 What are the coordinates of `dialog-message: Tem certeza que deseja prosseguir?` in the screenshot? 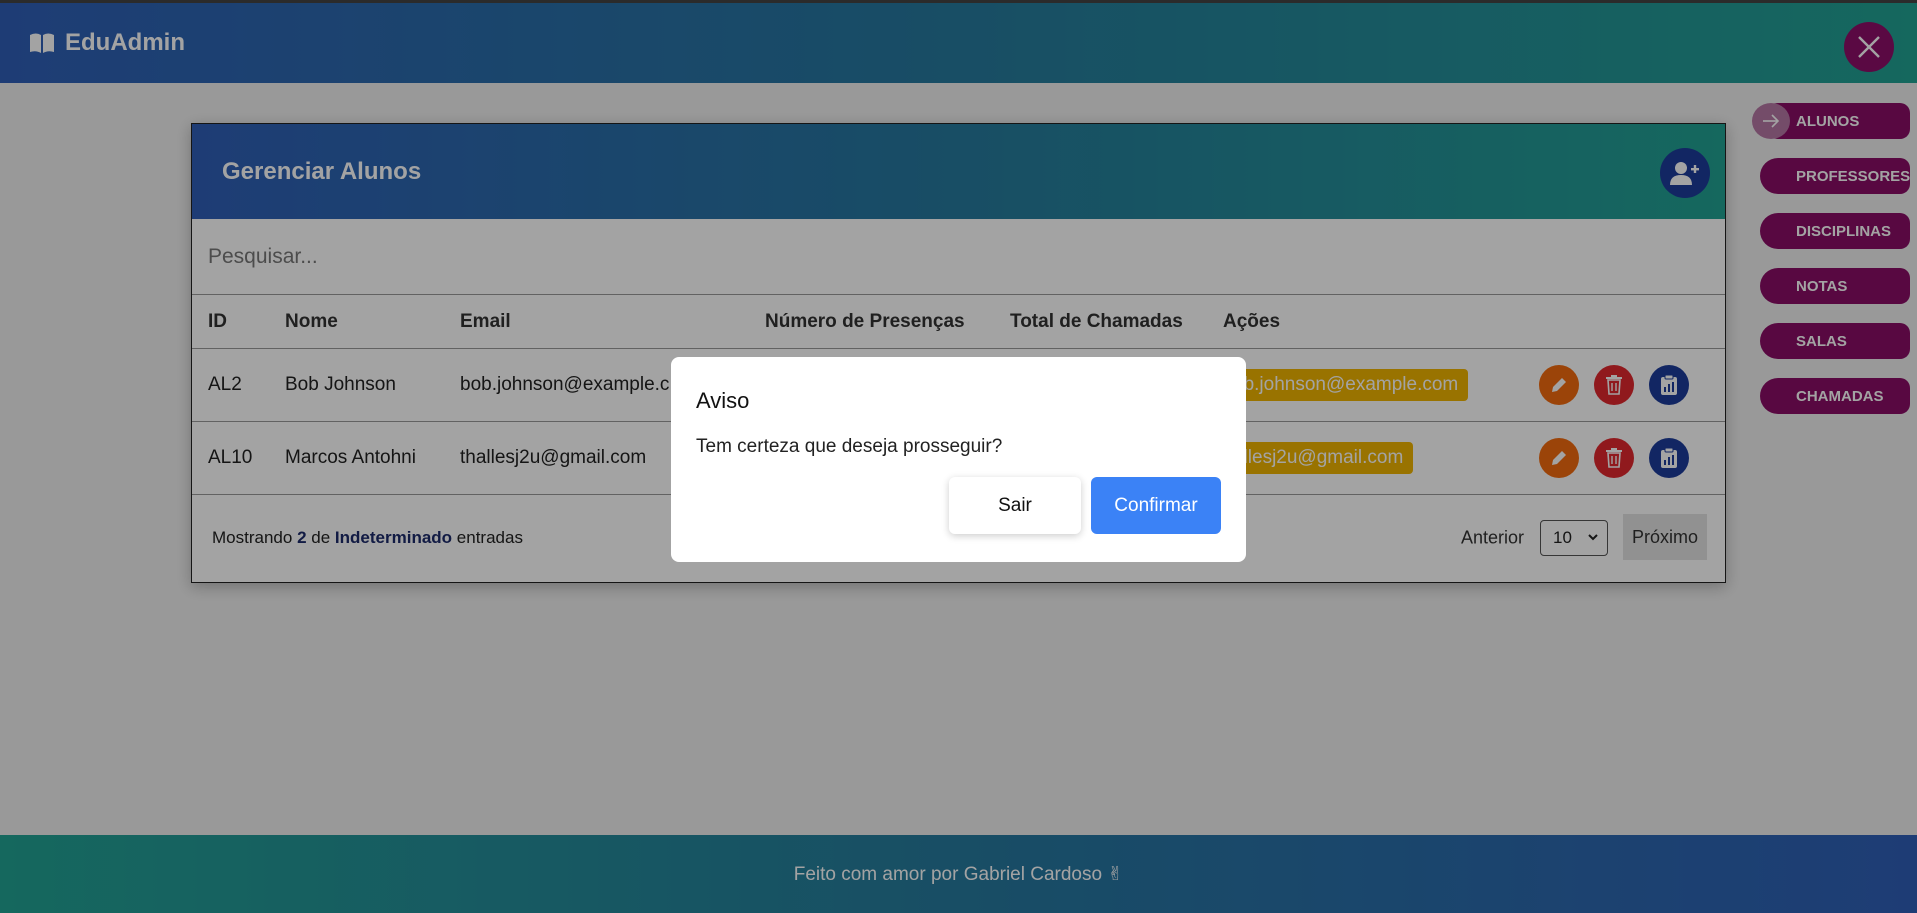 It's located at (849, 446).